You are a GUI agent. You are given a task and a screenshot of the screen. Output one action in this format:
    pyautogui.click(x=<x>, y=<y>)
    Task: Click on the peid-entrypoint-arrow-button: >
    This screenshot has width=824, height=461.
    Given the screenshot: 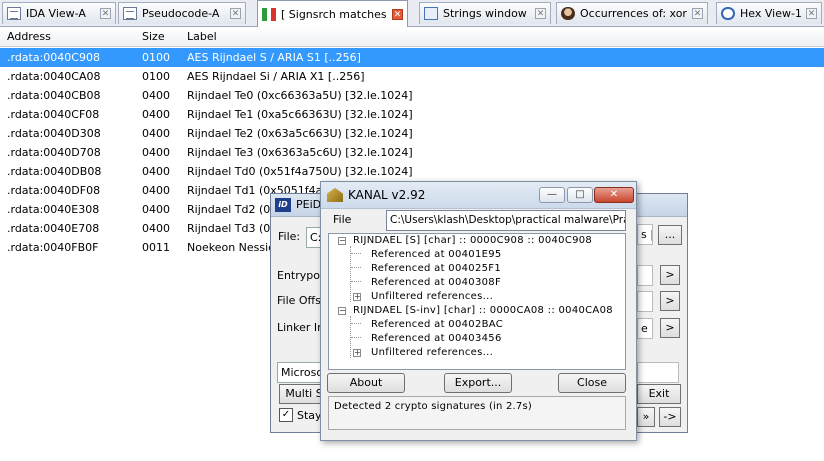 What is the action you would take?
    pyautogui.click(x=670, y=275)
    